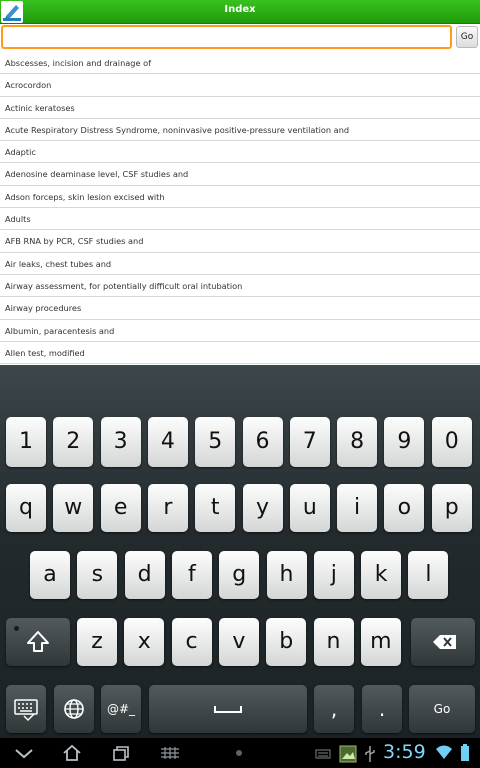 The height and width of the screenshot is (768, 480). I want to click on letter-key: f, so click(191, 575).